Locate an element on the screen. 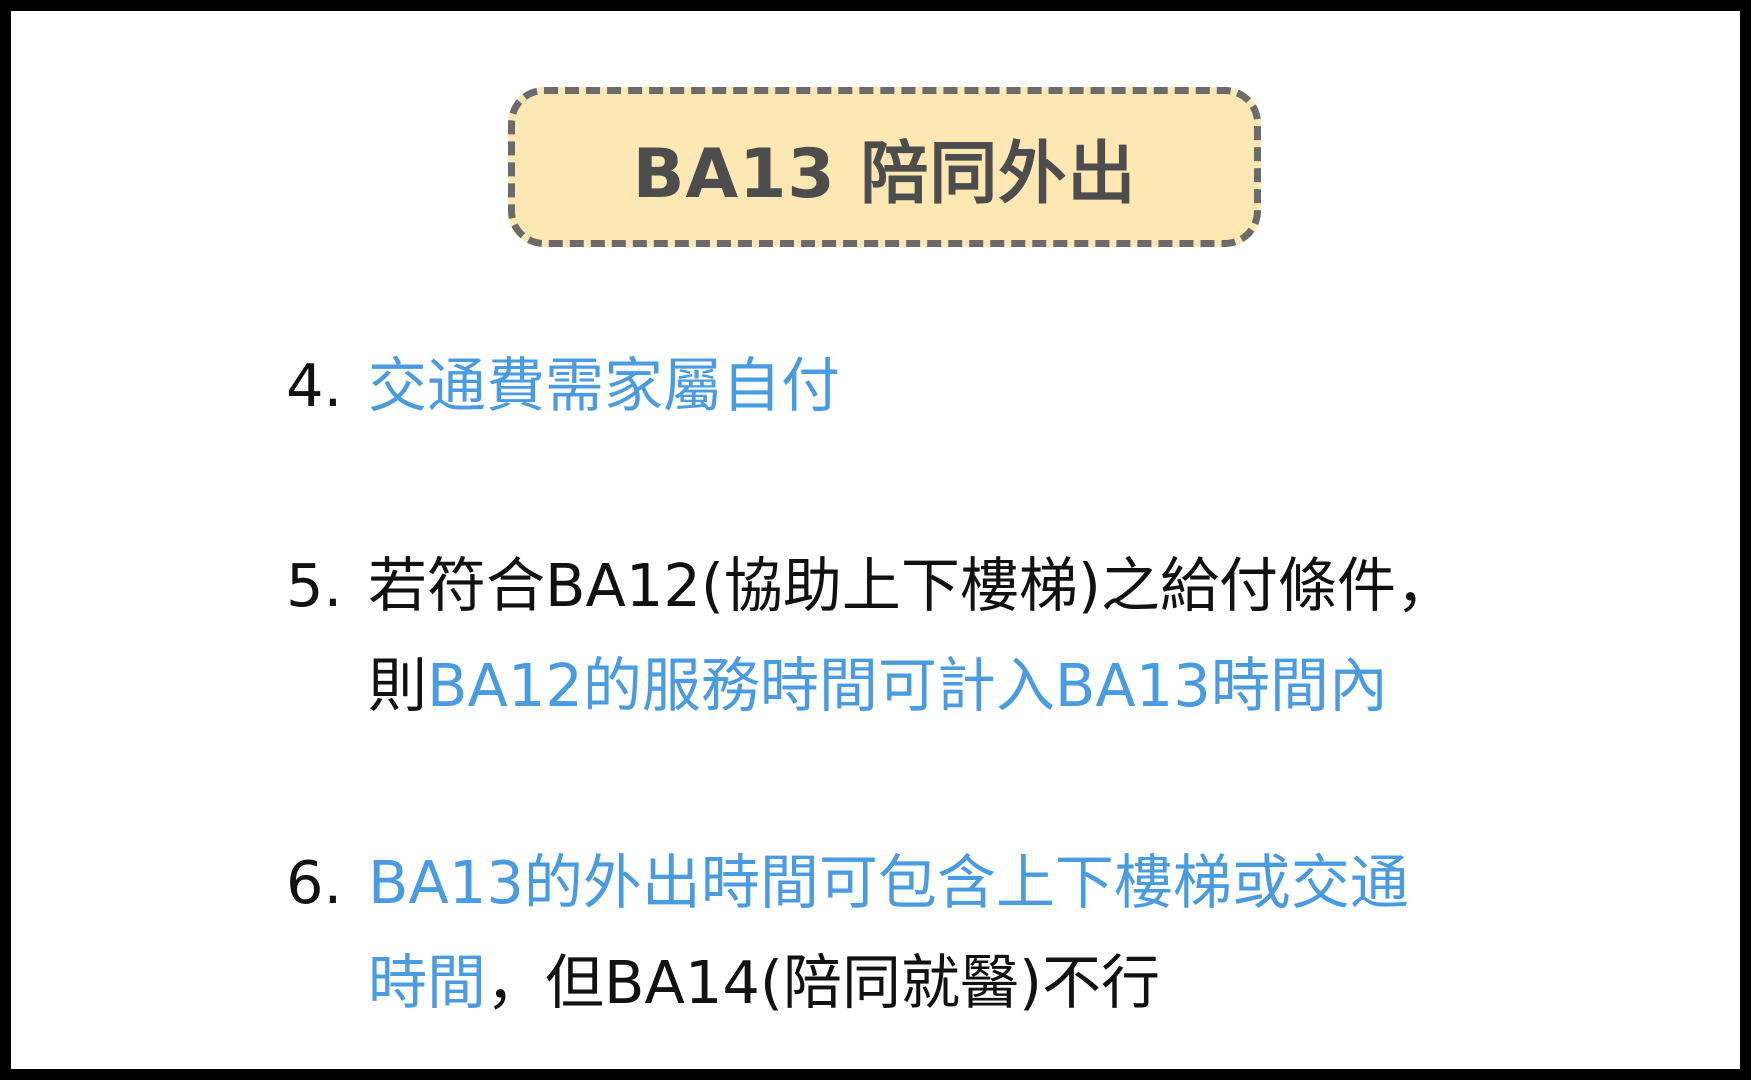  list-item-4: 4. 交通費需家屬自付 is located at coordinates (563, 386).